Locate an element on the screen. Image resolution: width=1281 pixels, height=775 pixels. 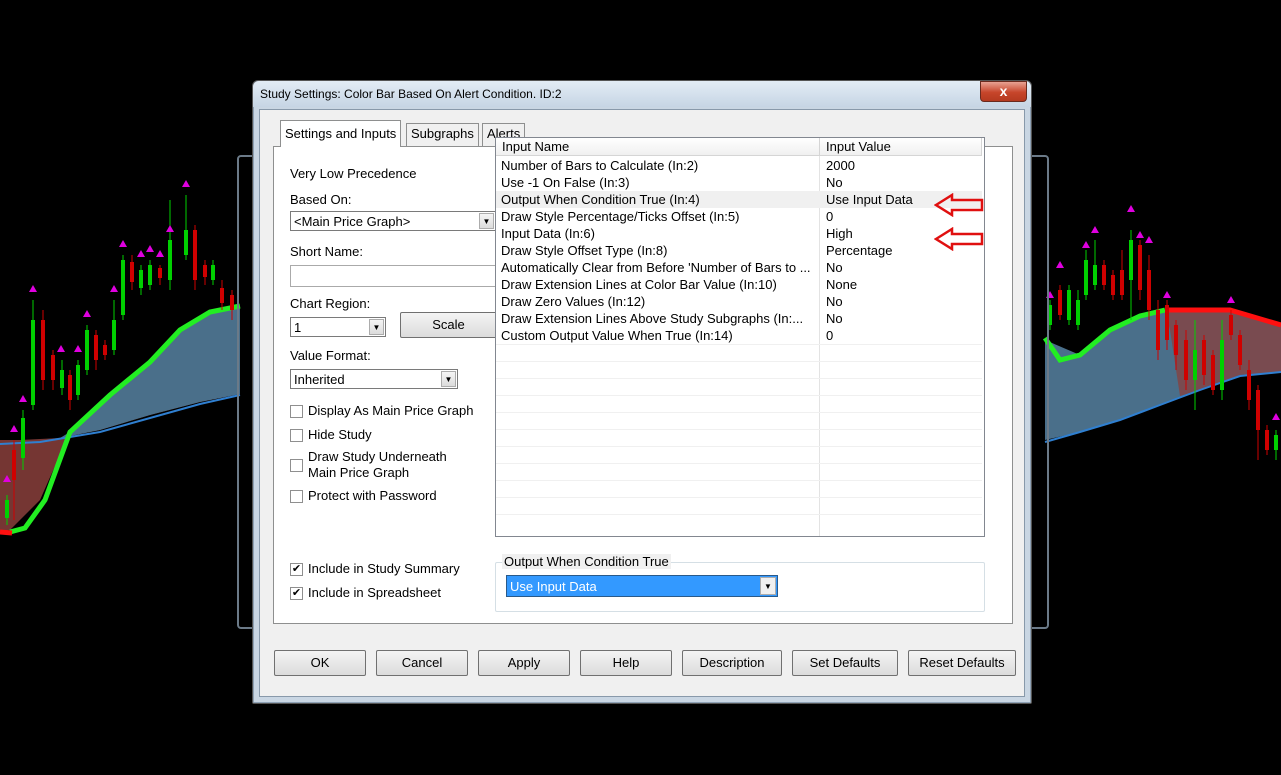
column-header-input-name: Input Name is located at coordinates (658, 147).